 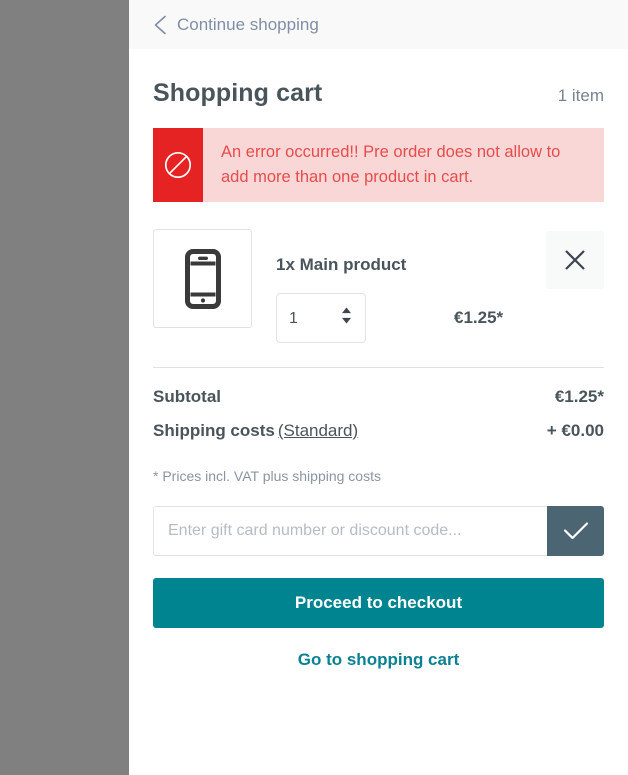 I want to click on go-to-shopping-cart-link: Go to shopping cart, so click(x=379, y=659).